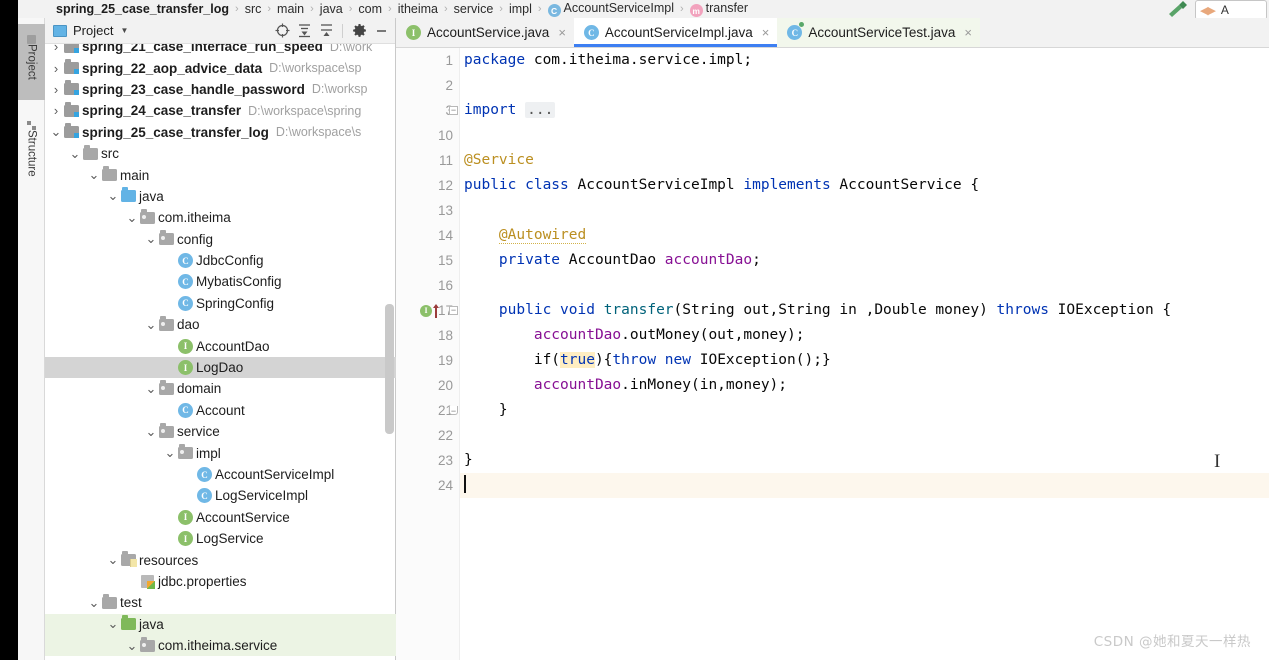 This screenshot has width=1269, height=660. What do you see at coordinates (427, 110) in the screenshot?
I see `gutter-line: 3−` at bounding box center [427, 110].